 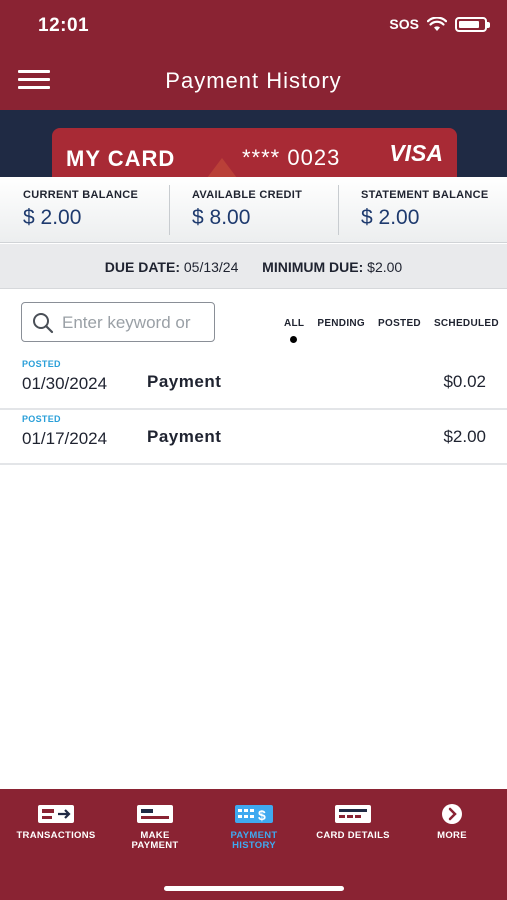 What do you see at coordinates (416, 153) in the screenshot?
I see `visa-logo: VISA` at bounding box center [416, 153].